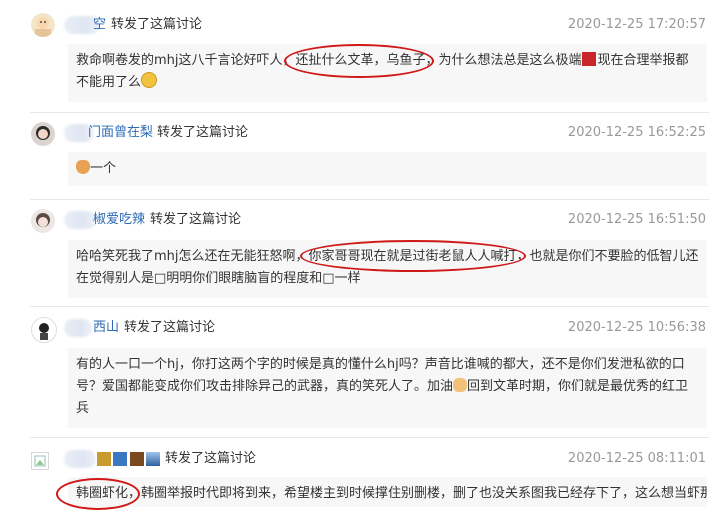 This screenshot has height=510, width=727. Describe the element at coordinates (149, 80) in the screenshot. I see `laugh-emoji-icon` at that location.